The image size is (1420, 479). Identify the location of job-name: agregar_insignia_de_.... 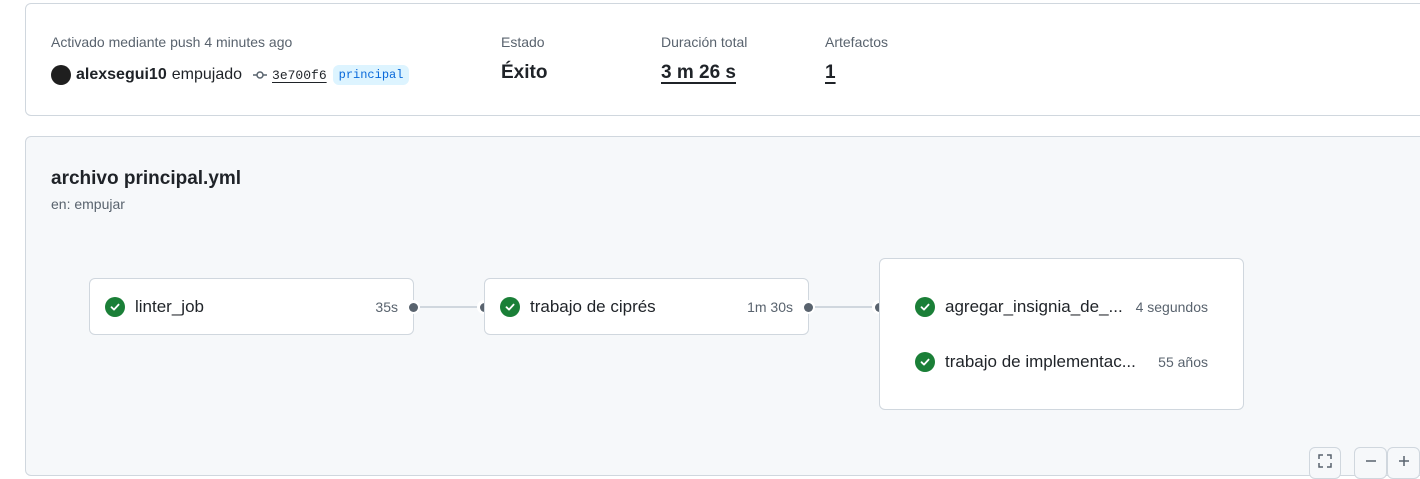
(1034, 306).